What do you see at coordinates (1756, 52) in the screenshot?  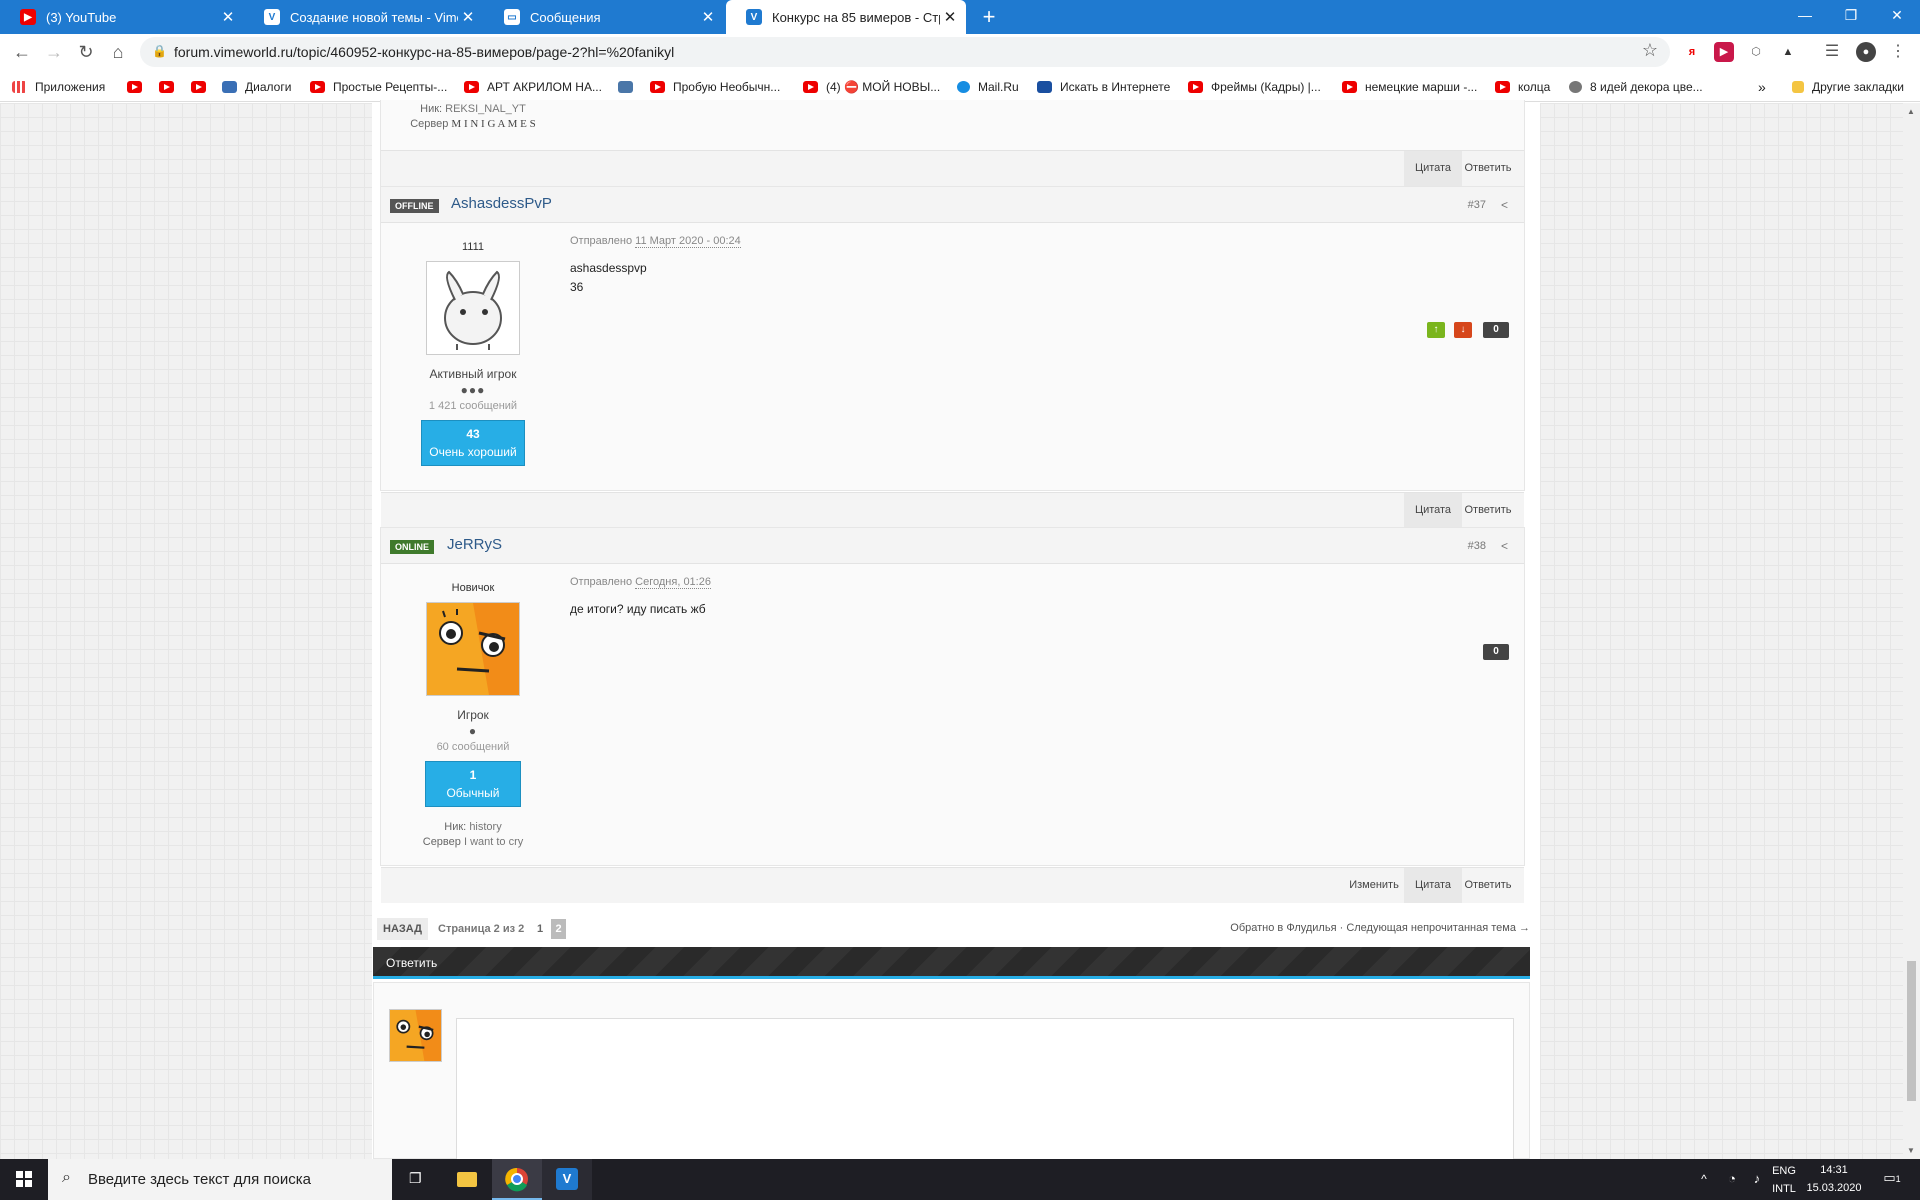 I see `extension-icon: ⬡` at bounding box center [1756, 52].